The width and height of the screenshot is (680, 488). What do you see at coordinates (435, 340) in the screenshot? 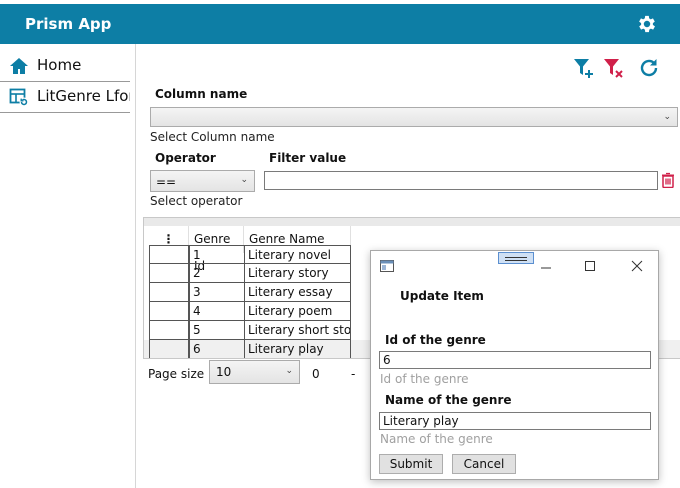
I see `genre-id-label: Id of the genre` at bounding box center [435, 340].